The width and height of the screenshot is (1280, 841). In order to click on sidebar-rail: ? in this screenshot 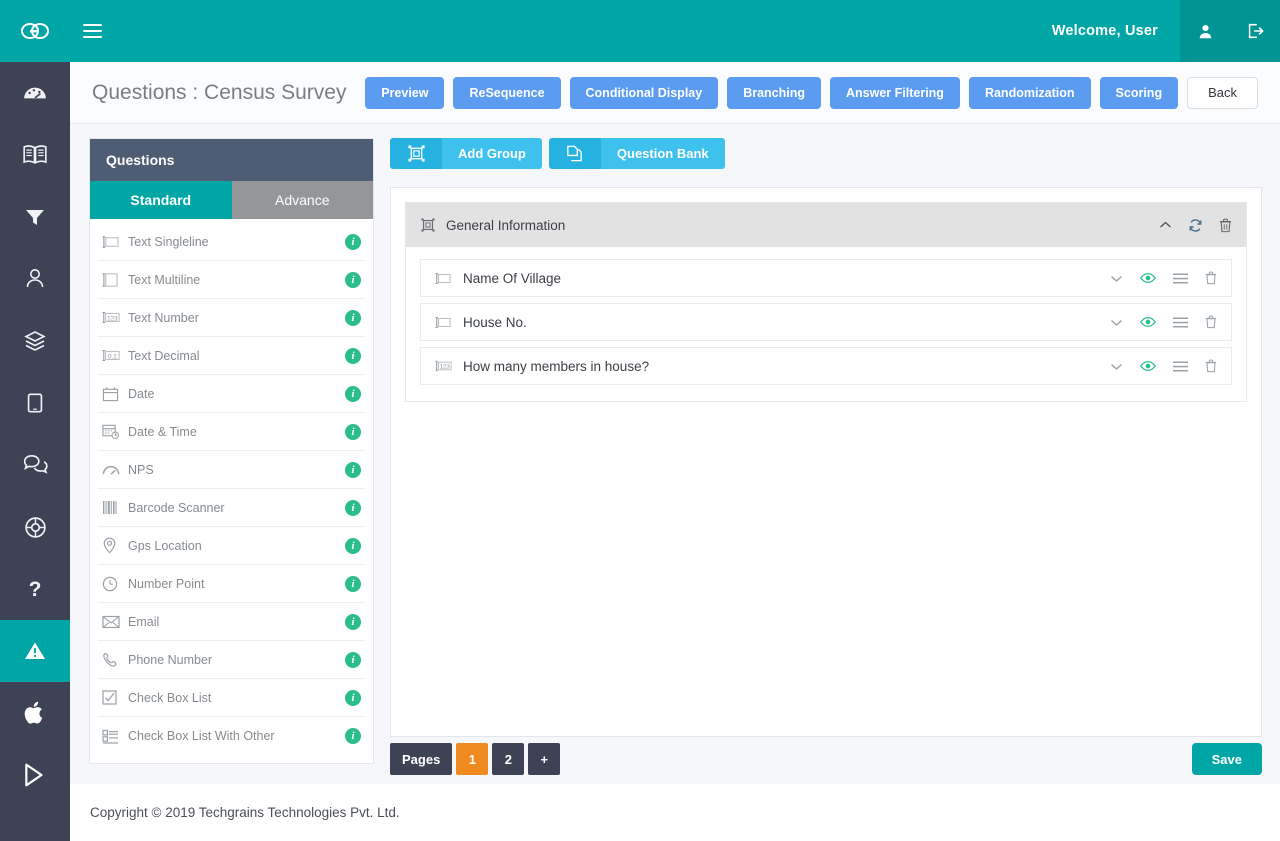, I will do `click(35, 451)`.